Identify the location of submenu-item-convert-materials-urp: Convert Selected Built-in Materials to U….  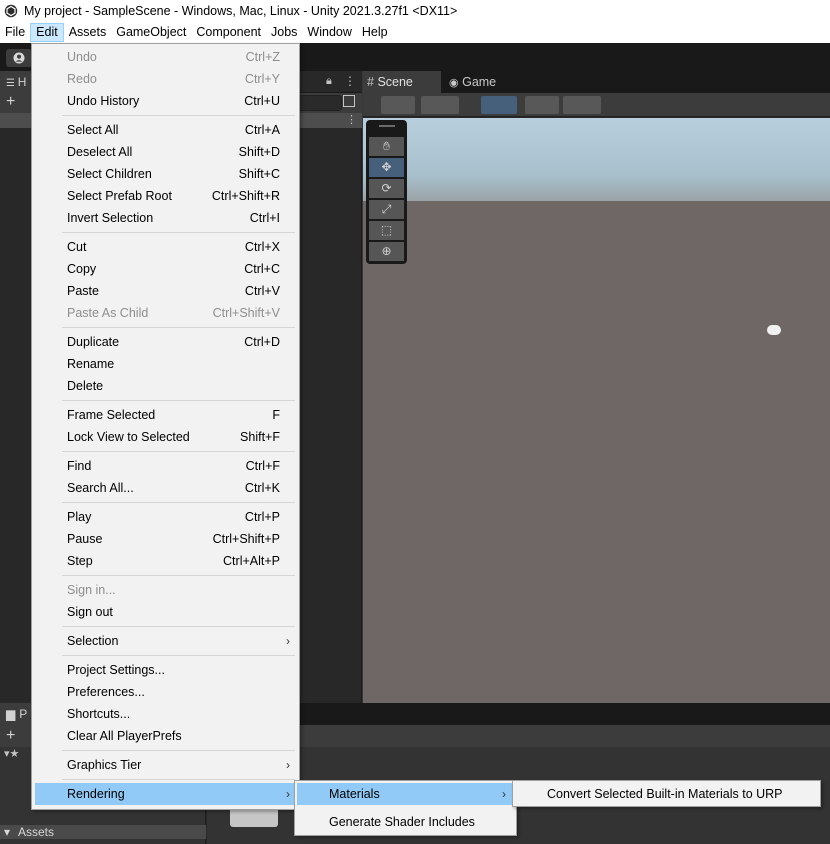
(666, 794).